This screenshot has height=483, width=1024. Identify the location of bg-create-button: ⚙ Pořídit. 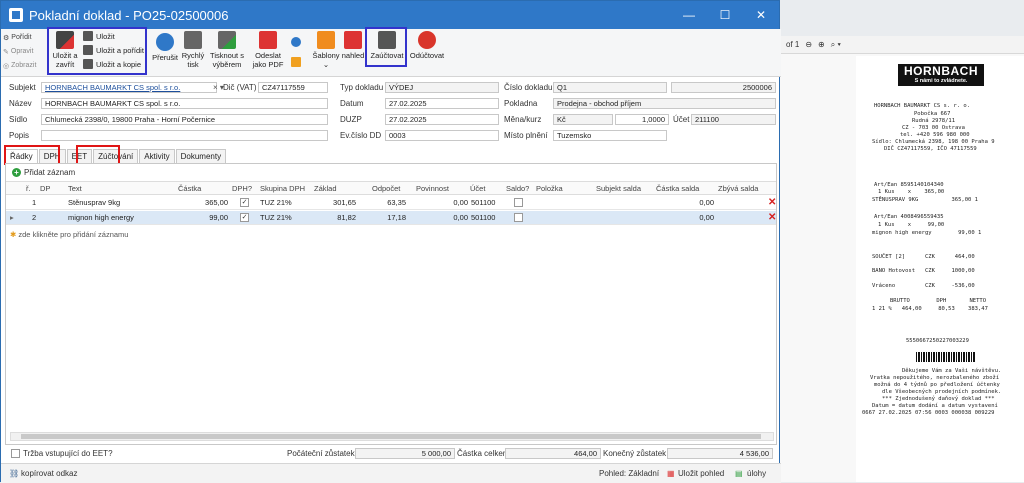
(28, 37).